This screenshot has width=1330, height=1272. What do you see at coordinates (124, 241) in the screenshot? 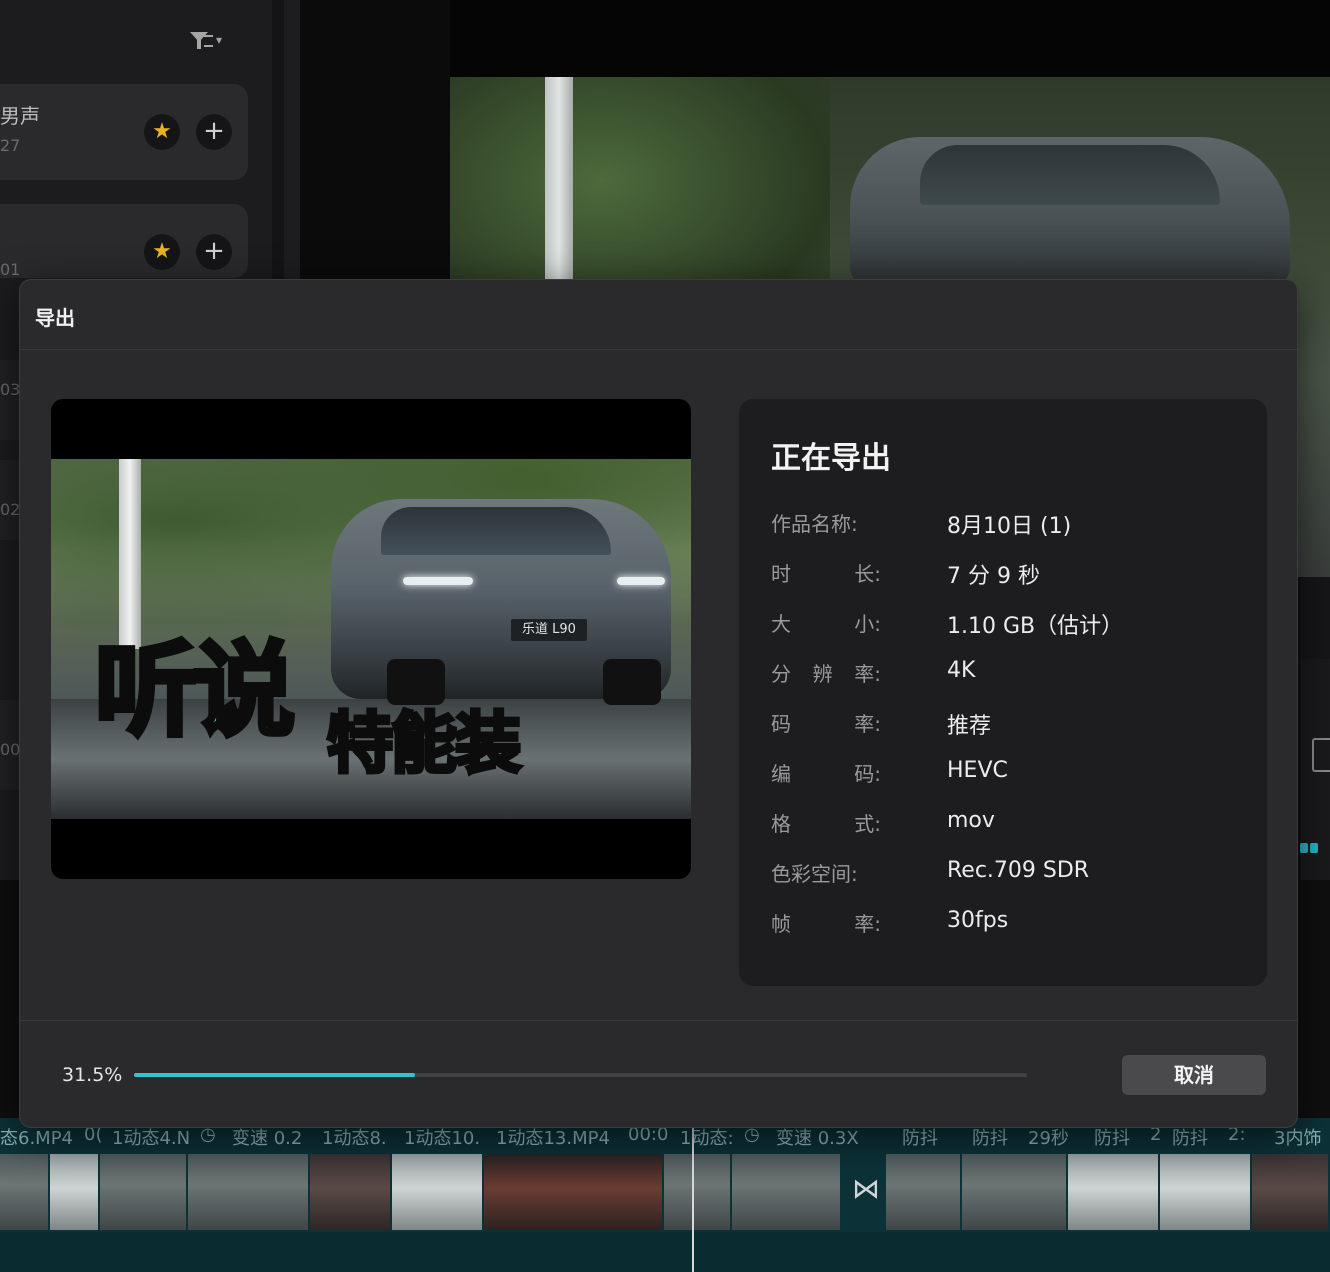
I see `voice-card: 01 ★ +` at bounding box center [124, 241].